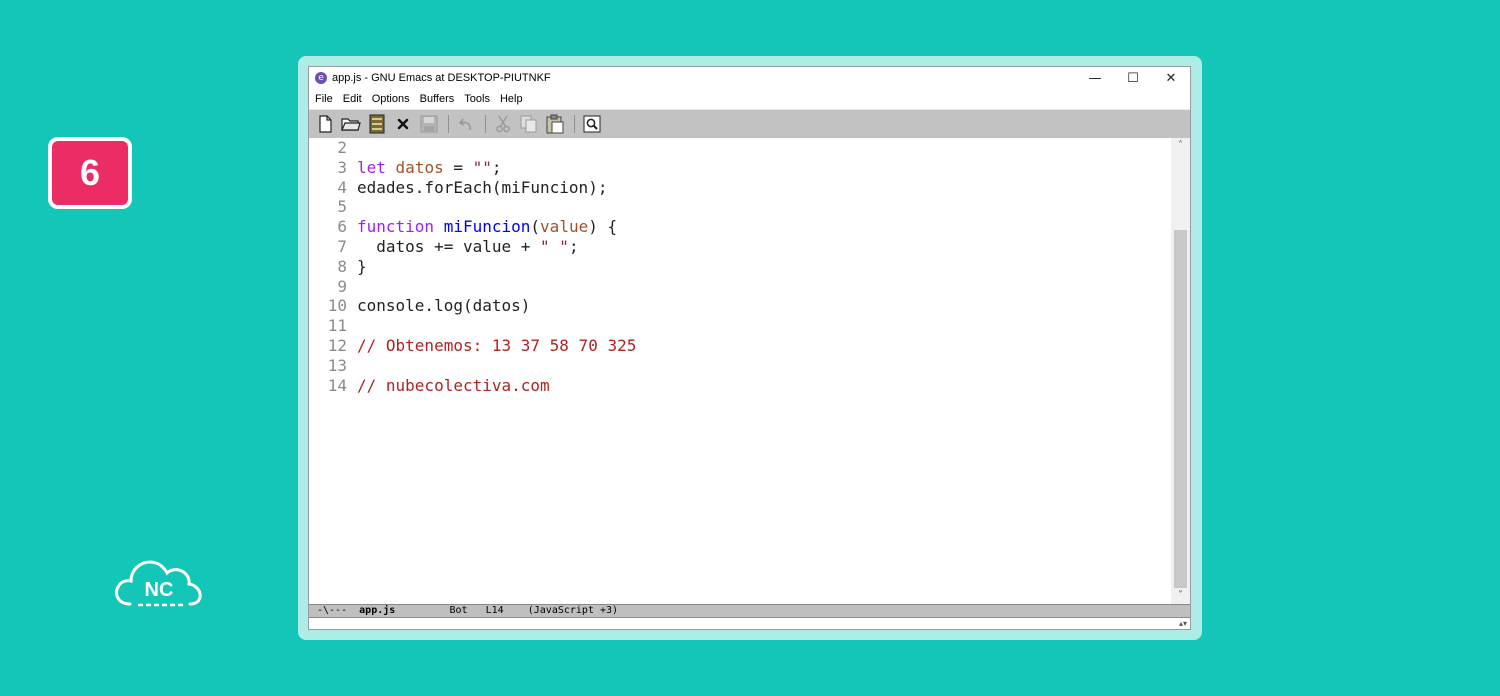 Image resolution: width=1500 pixels, height=696 pixels. What do you see at coordinates (603, 227) in the screenshot?
I see `code-token: ) {` at bounding box center [603, 227].